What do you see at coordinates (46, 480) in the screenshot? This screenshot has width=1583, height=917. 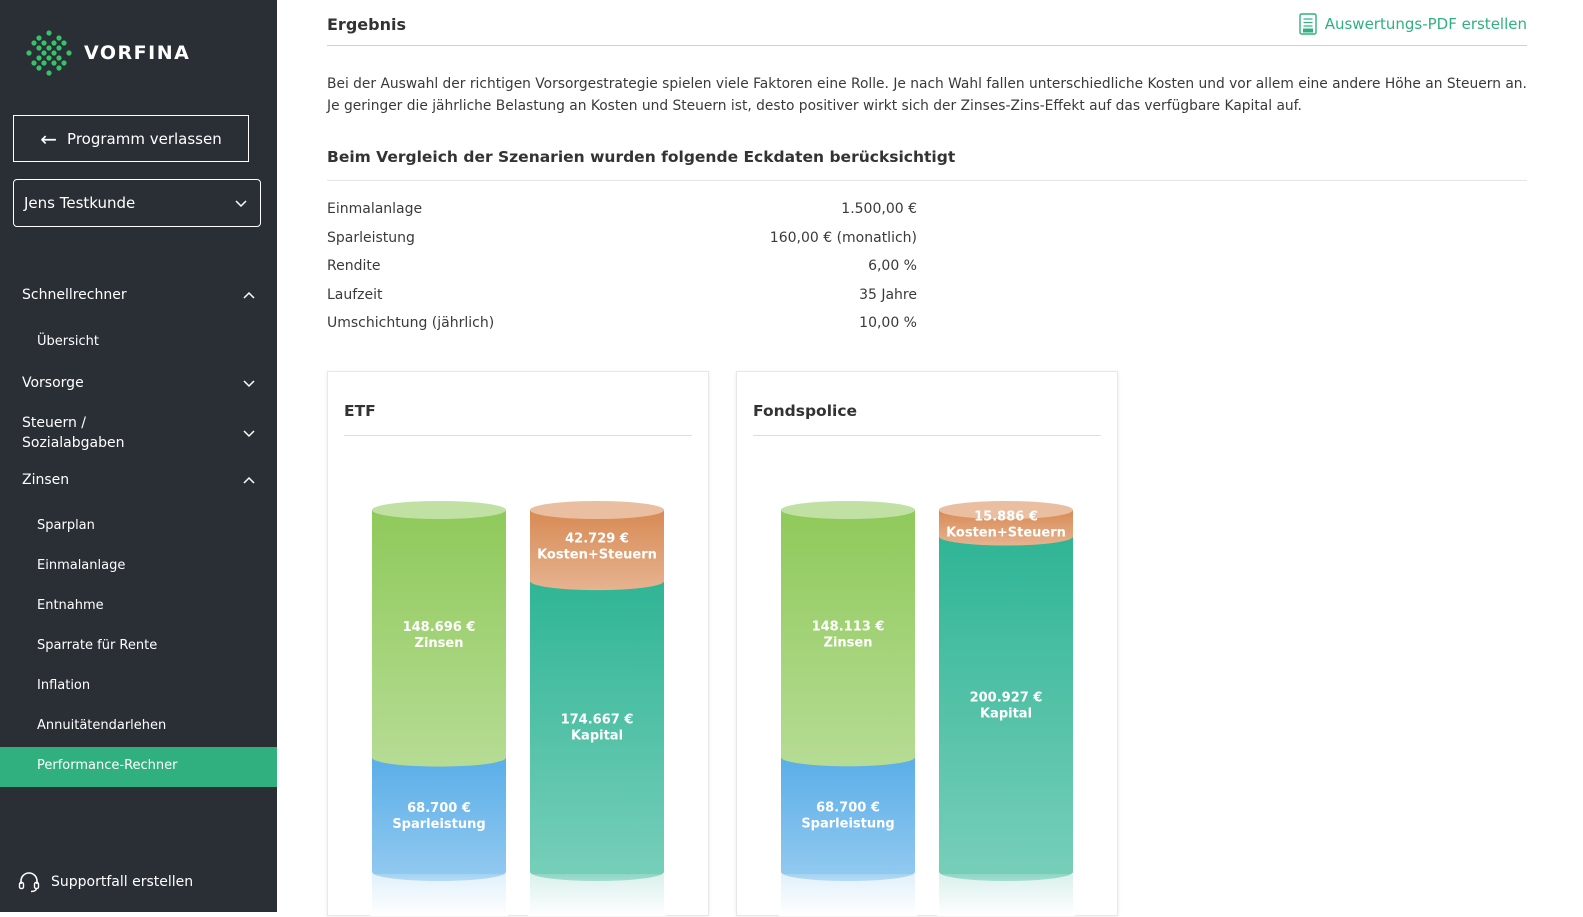 I see `nav-section-label: Zinsen` at bounding box center [46, 480].